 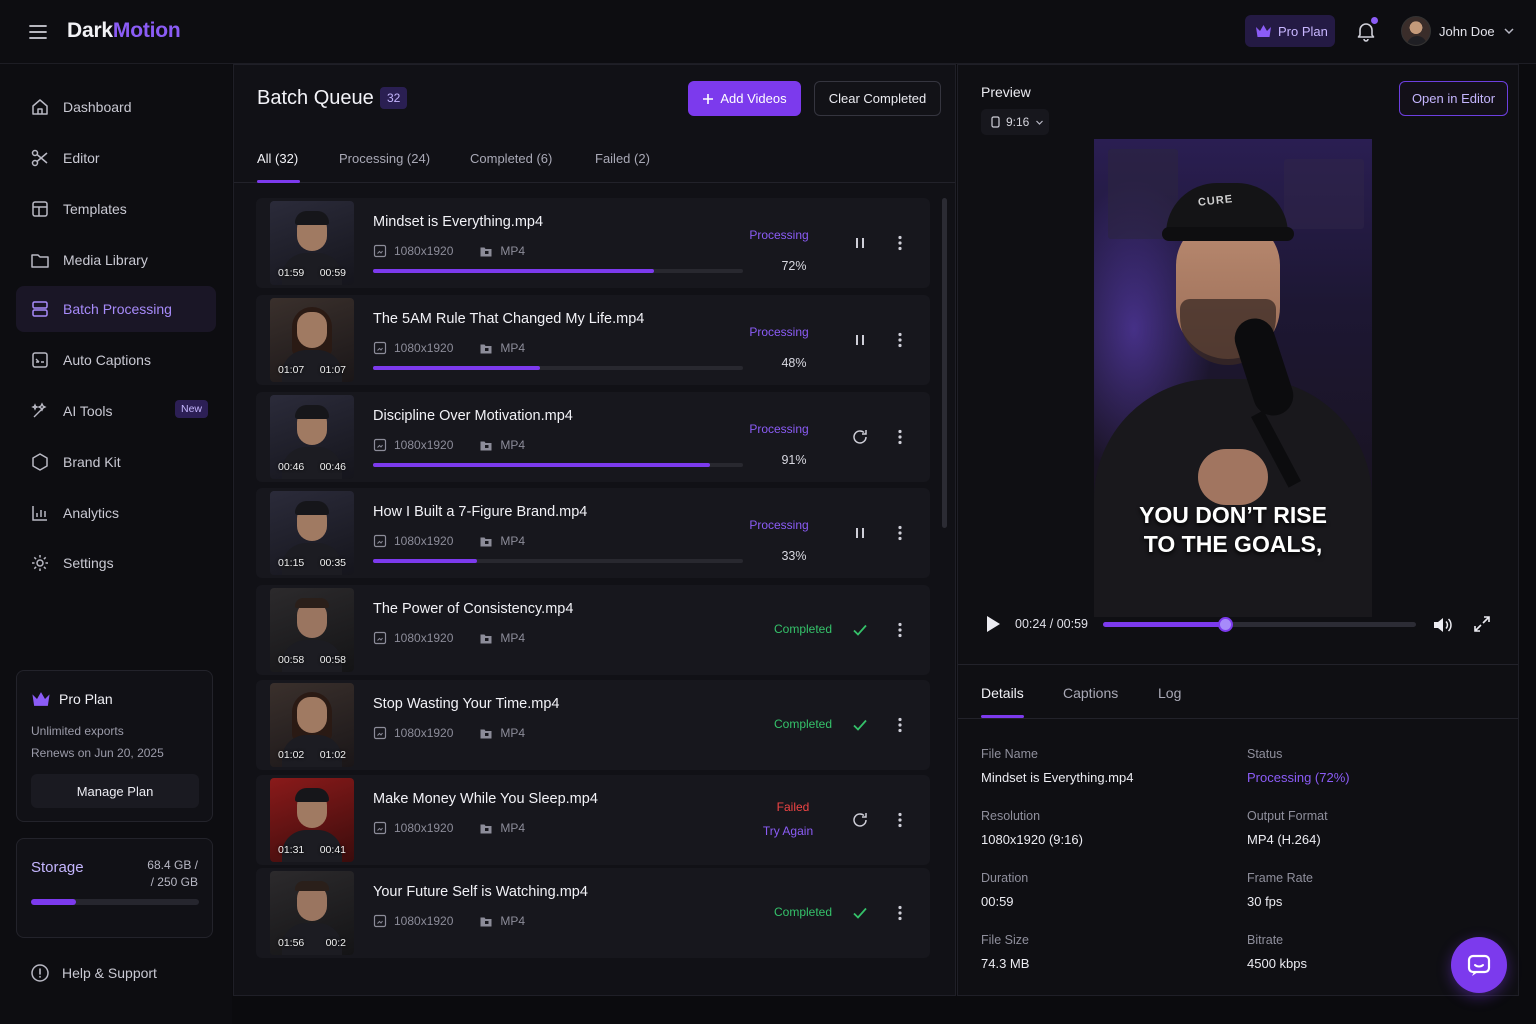 I want to click on video-thumbnail: 01:02 01:02, so click(x=312, y=725).